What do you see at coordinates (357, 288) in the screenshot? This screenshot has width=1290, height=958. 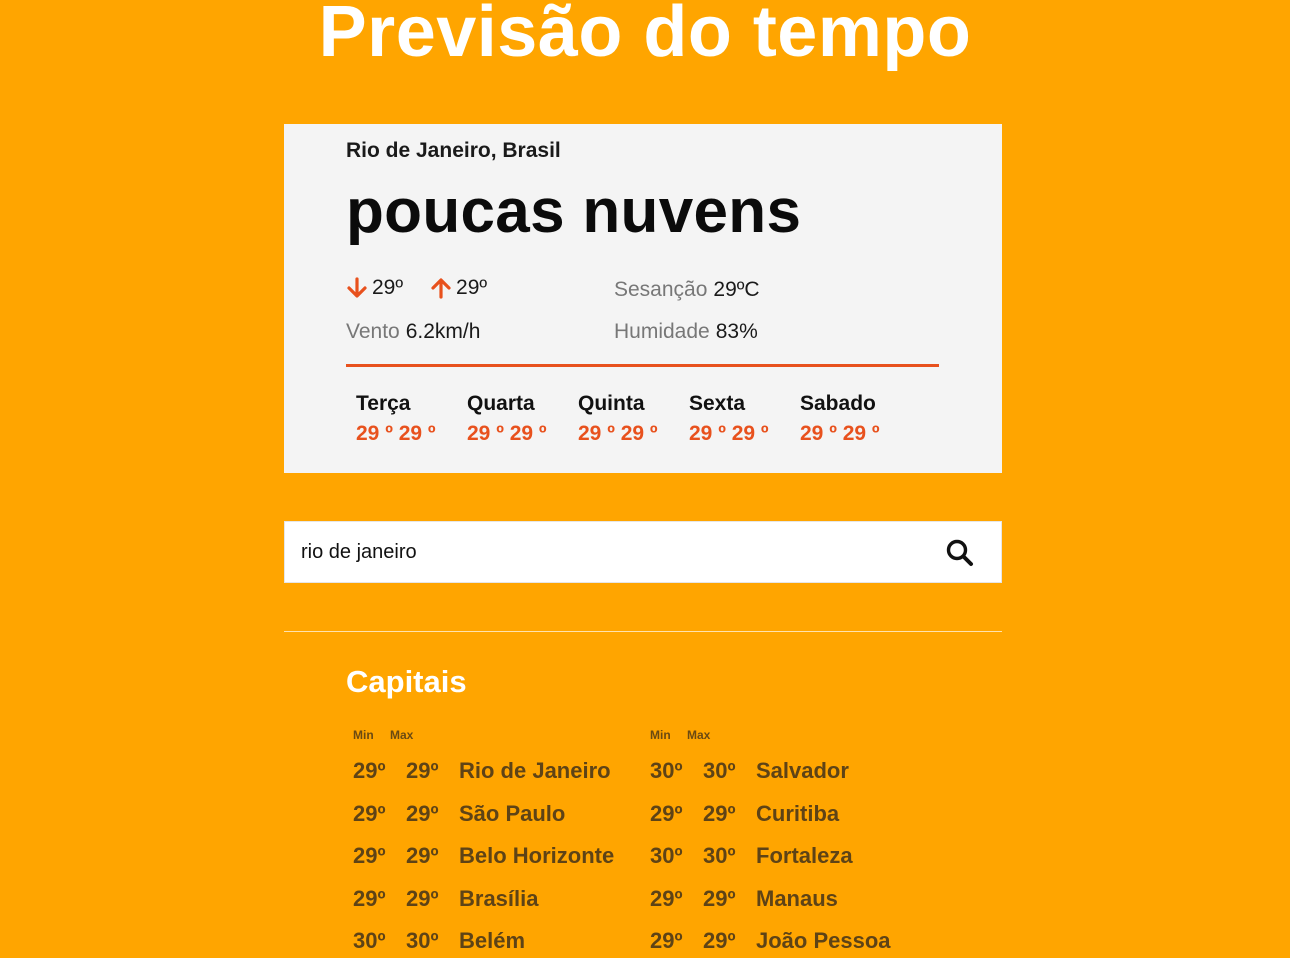 I see `arrow-down-icon` at bounding box center [357, 288].